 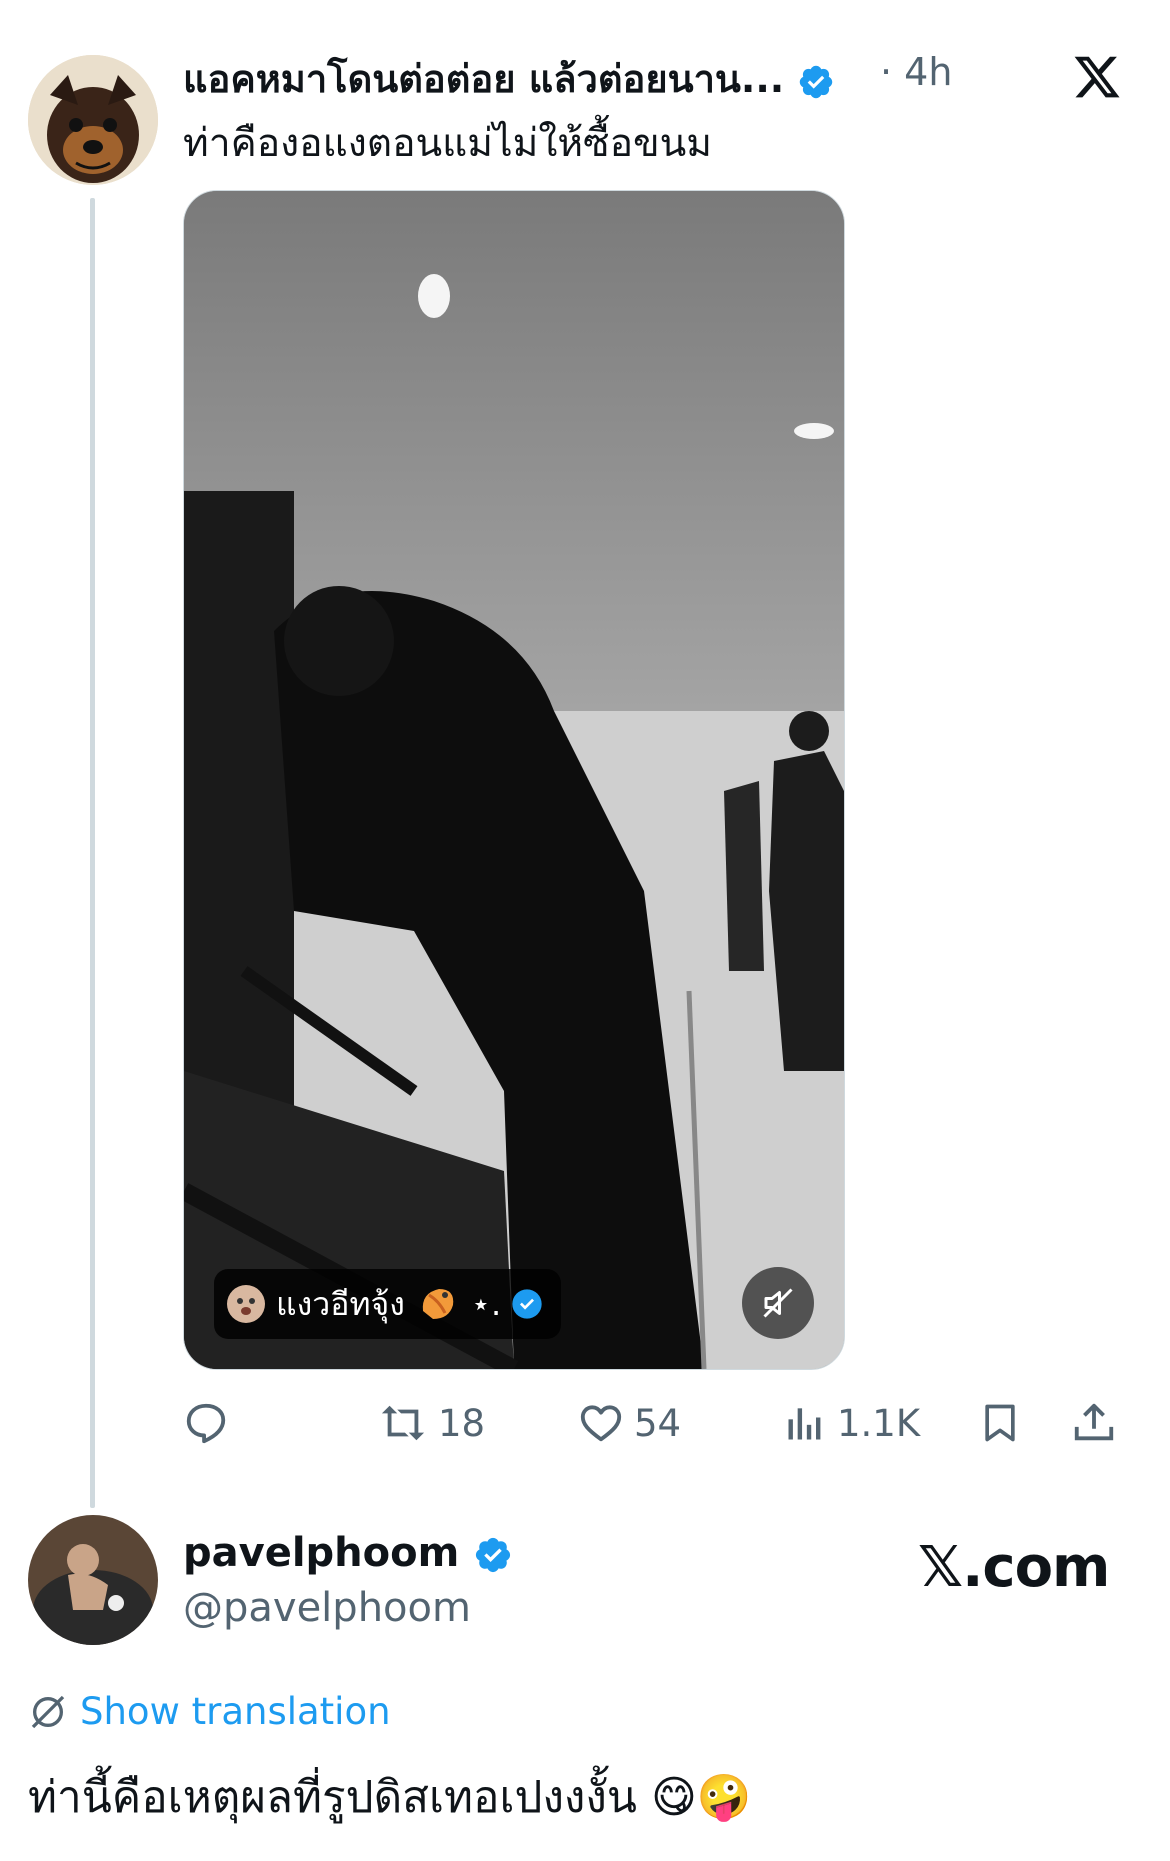 What do you see at coordinates (246, 1304) in the screenshot?
I see `creator-avatar-icon` at bounding box center [246, 1304].